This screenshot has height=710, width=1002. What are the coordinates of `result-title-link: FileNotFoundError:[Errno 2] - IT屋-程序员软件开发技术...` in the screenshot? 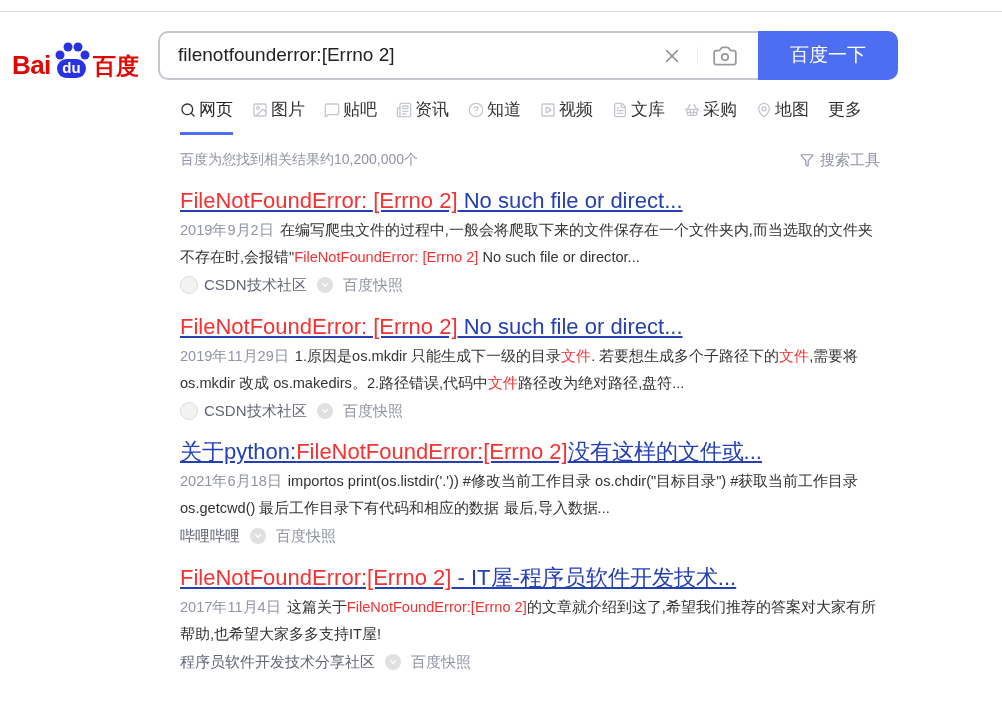 It's located at (530, 577).